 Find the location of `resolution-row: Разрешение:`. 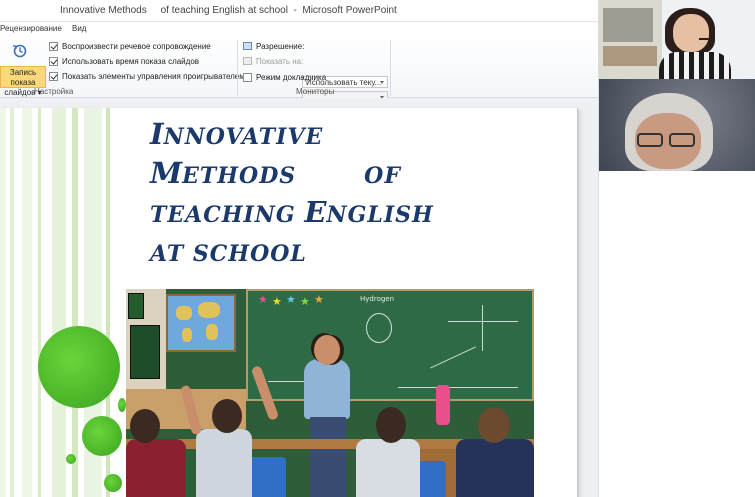

resolution-row: Разрешение: is located at coordinates (273, 46).